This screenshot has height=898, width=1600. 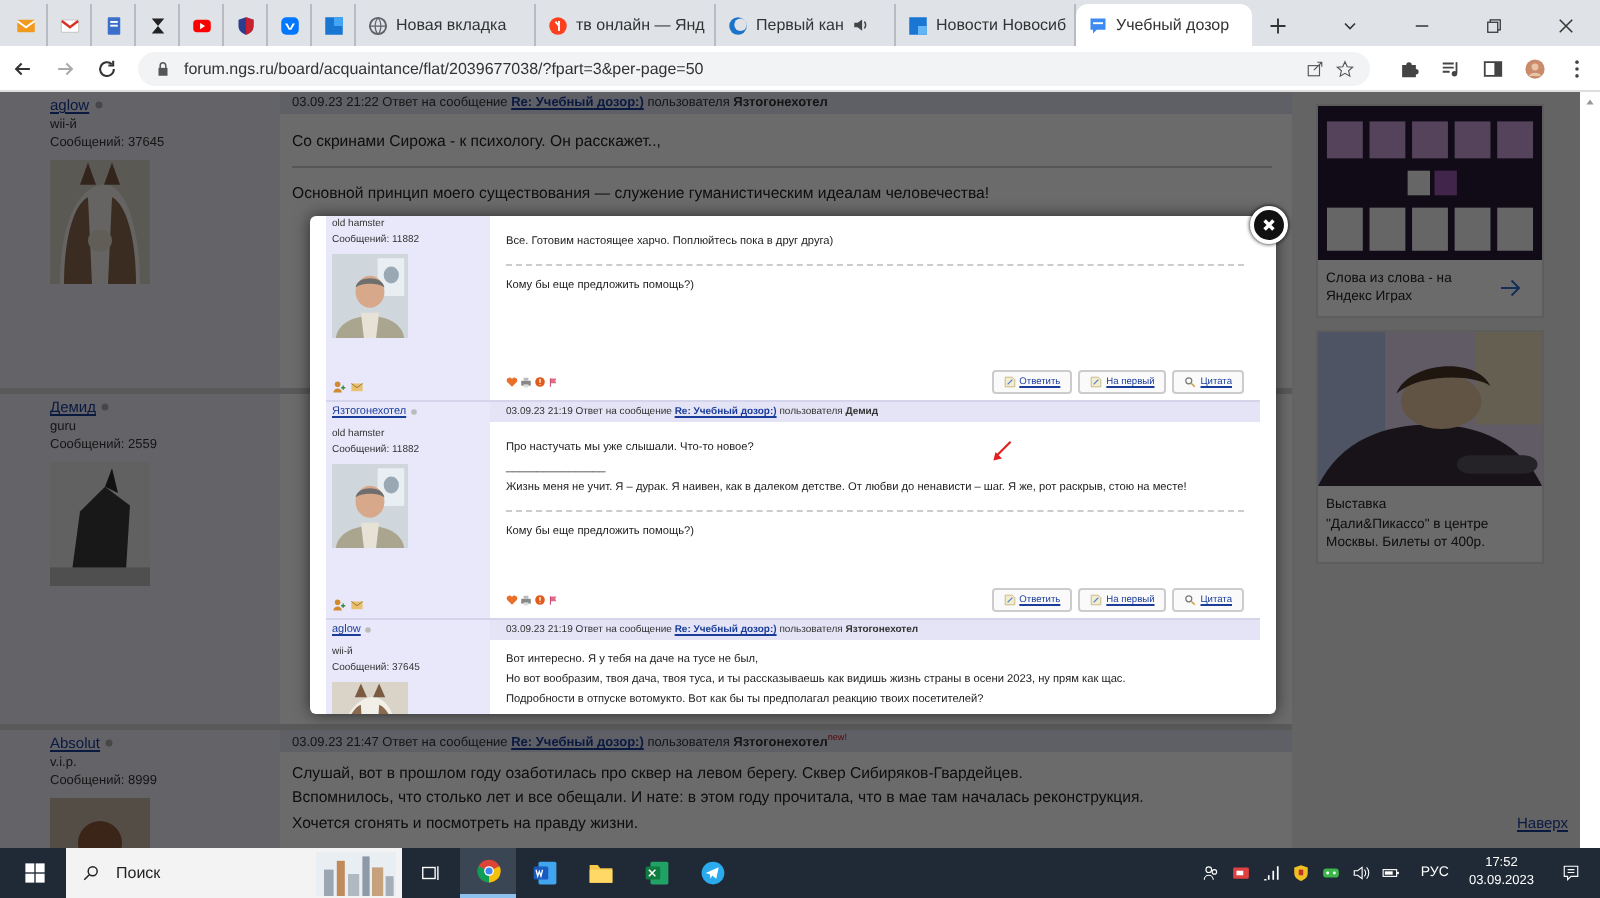 I want to click on search-icon, so click(x=91, y=873).